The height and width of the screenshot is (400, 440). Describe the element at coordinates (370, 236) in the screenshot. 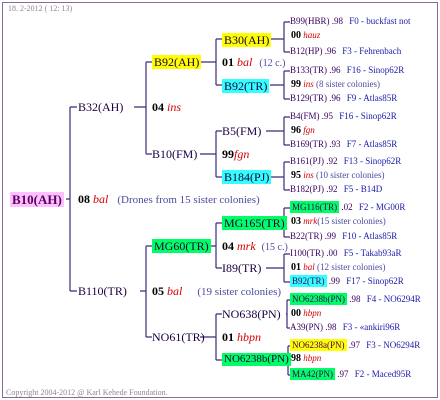

I see `gen4-source: F10 - Atlas85R` at that location.